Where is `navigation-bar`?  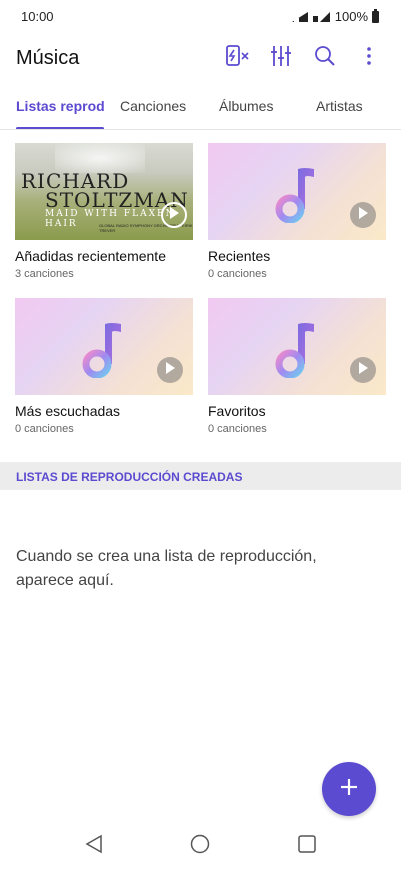 navigation-bar is located at coordinates (200, 845).